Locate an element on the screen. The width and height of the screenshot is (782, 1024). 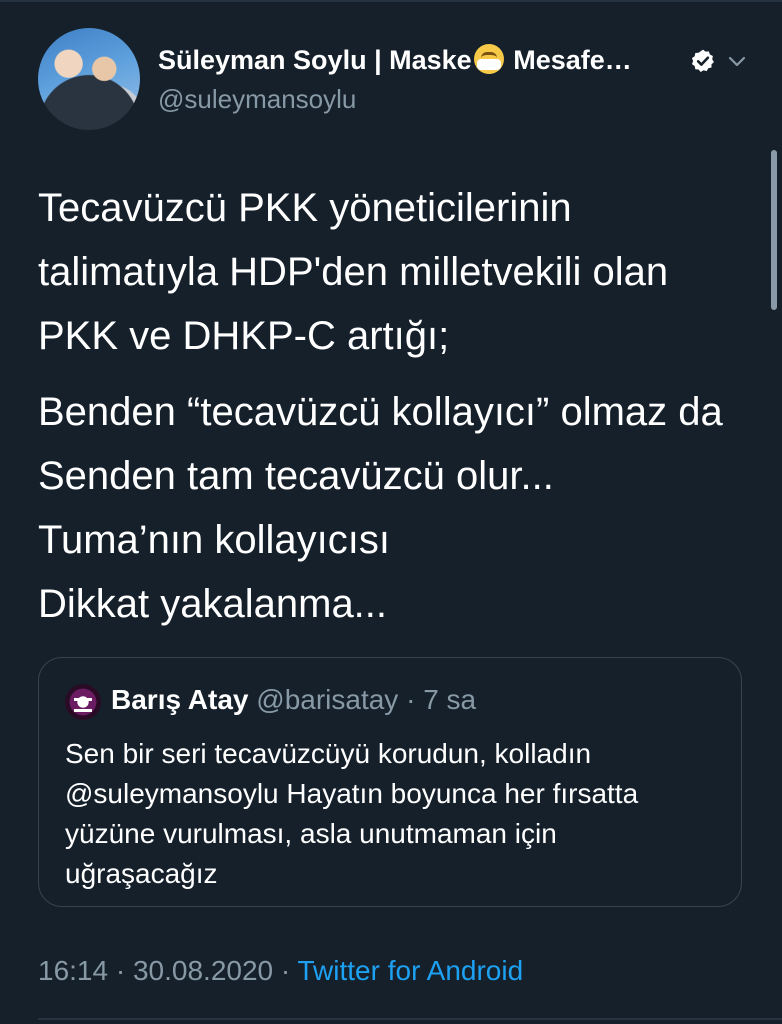
tweet-time: 16:14 is located at coordinates (73, 970).